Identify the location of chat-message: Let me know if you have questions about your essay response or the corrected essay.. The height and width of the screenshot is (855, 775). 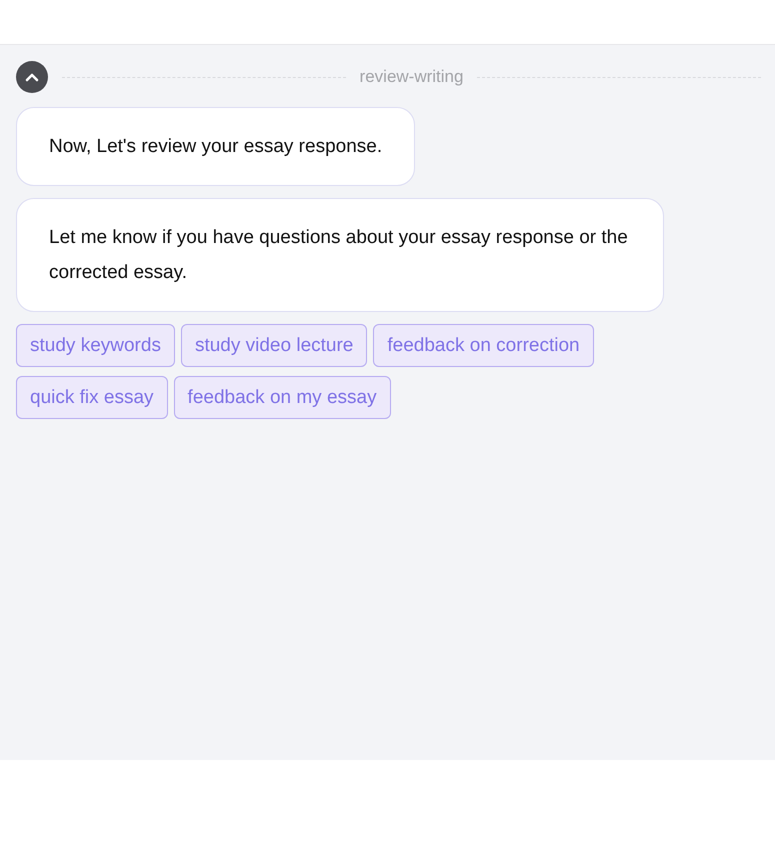
(340, 255).